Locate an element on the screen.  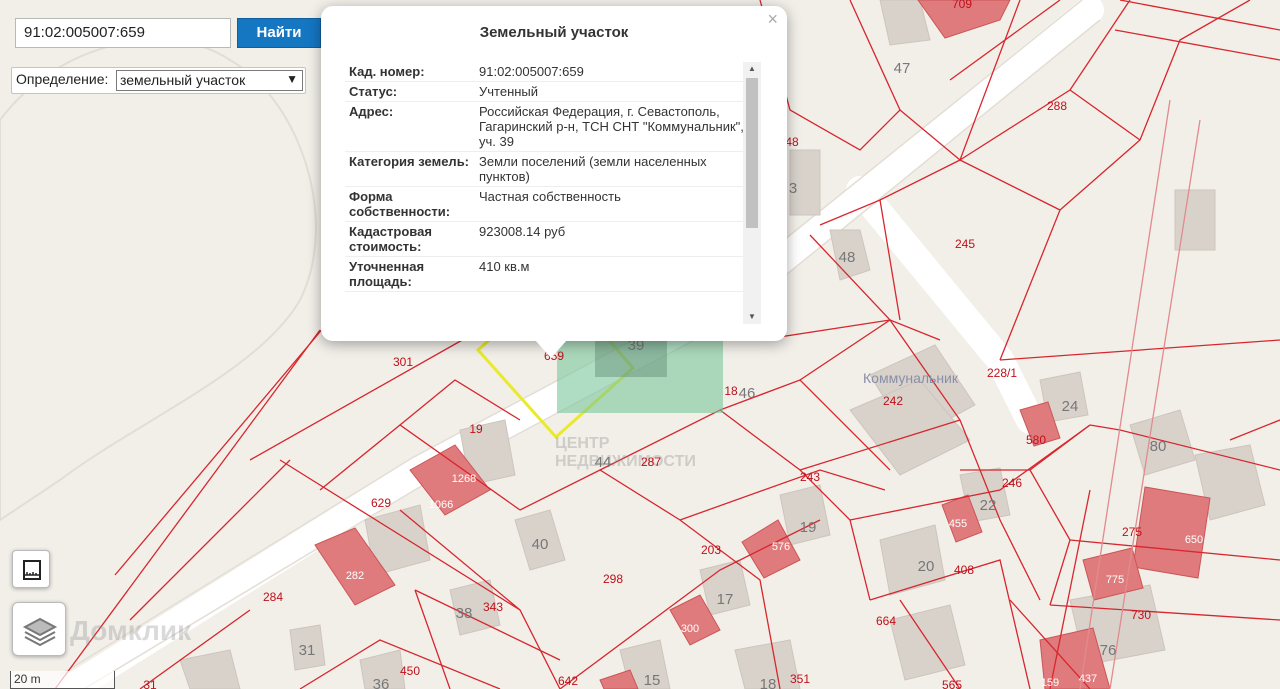
popup-row: Кадастровая стоимость: 923008.14 руб is located at coordinates (545, 239).